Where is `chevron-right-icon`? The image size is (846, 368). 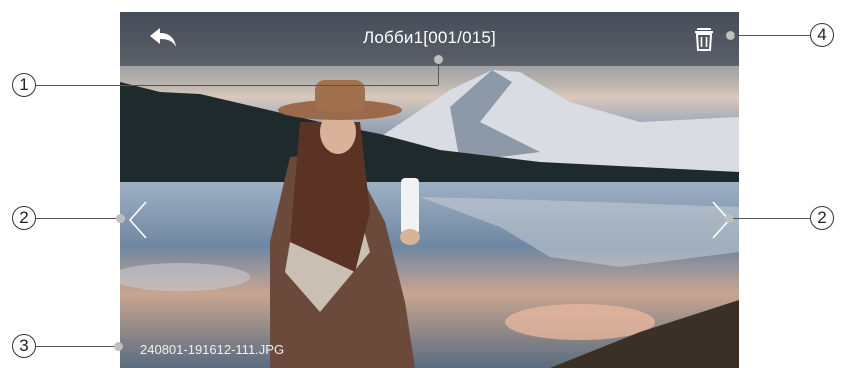 chevron-right-icon is located at coordinates (721, 220).